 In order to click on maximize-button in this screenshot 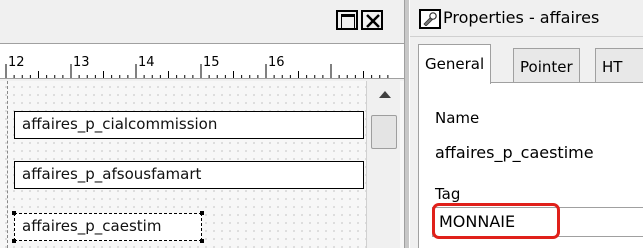, I will do `click(347, 20)`.